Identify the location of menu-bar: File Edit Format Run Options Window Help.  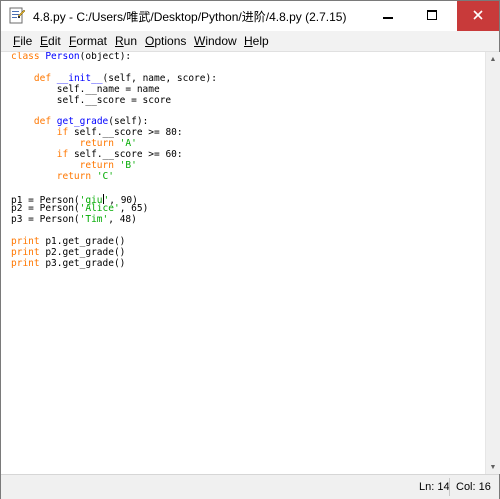
(250, 41).